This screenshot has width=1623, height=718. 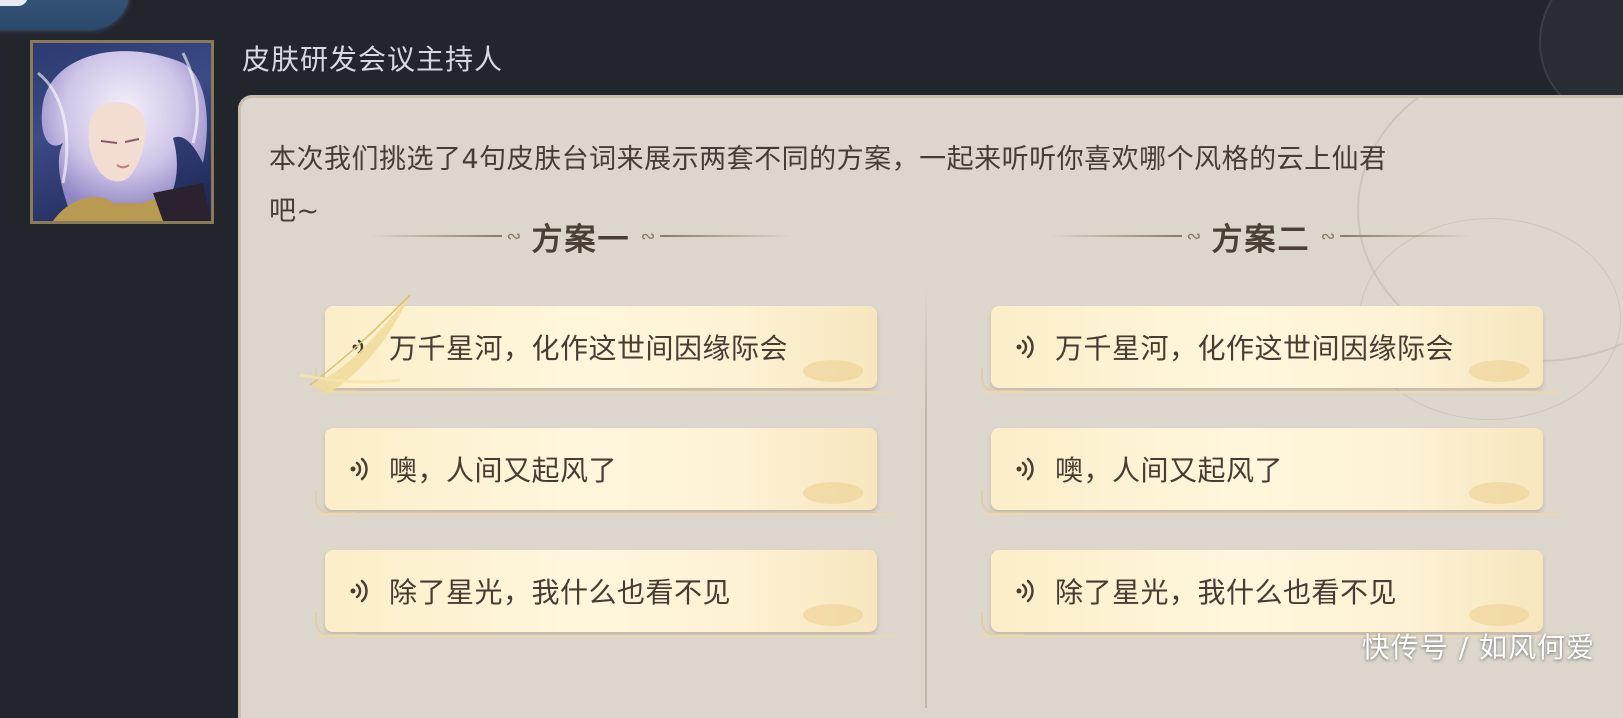 I want to click on plan-2-voice-line-1: 万千星河，化作这世间因缘际会, so click(x=1271, y=350).